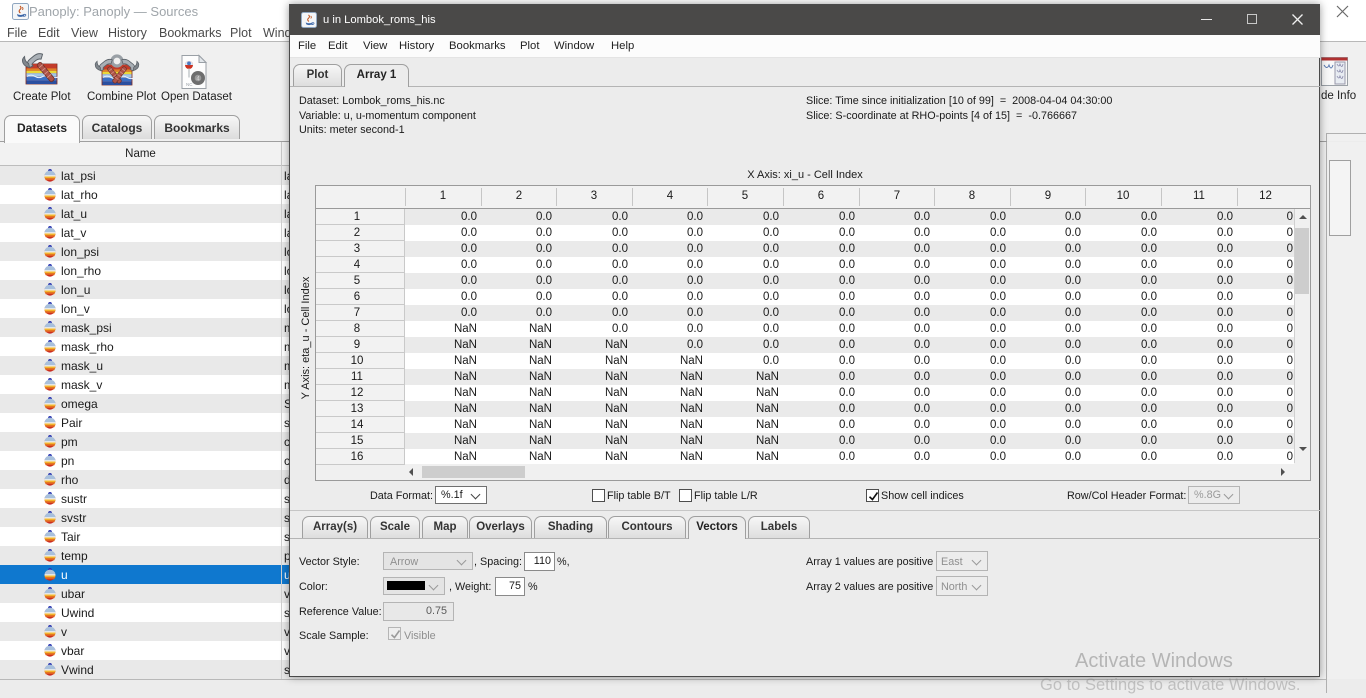 Image resolution: width=1366 pixels, height=698 pixels. I want to click on svg-text: NC, so click(189, 84).